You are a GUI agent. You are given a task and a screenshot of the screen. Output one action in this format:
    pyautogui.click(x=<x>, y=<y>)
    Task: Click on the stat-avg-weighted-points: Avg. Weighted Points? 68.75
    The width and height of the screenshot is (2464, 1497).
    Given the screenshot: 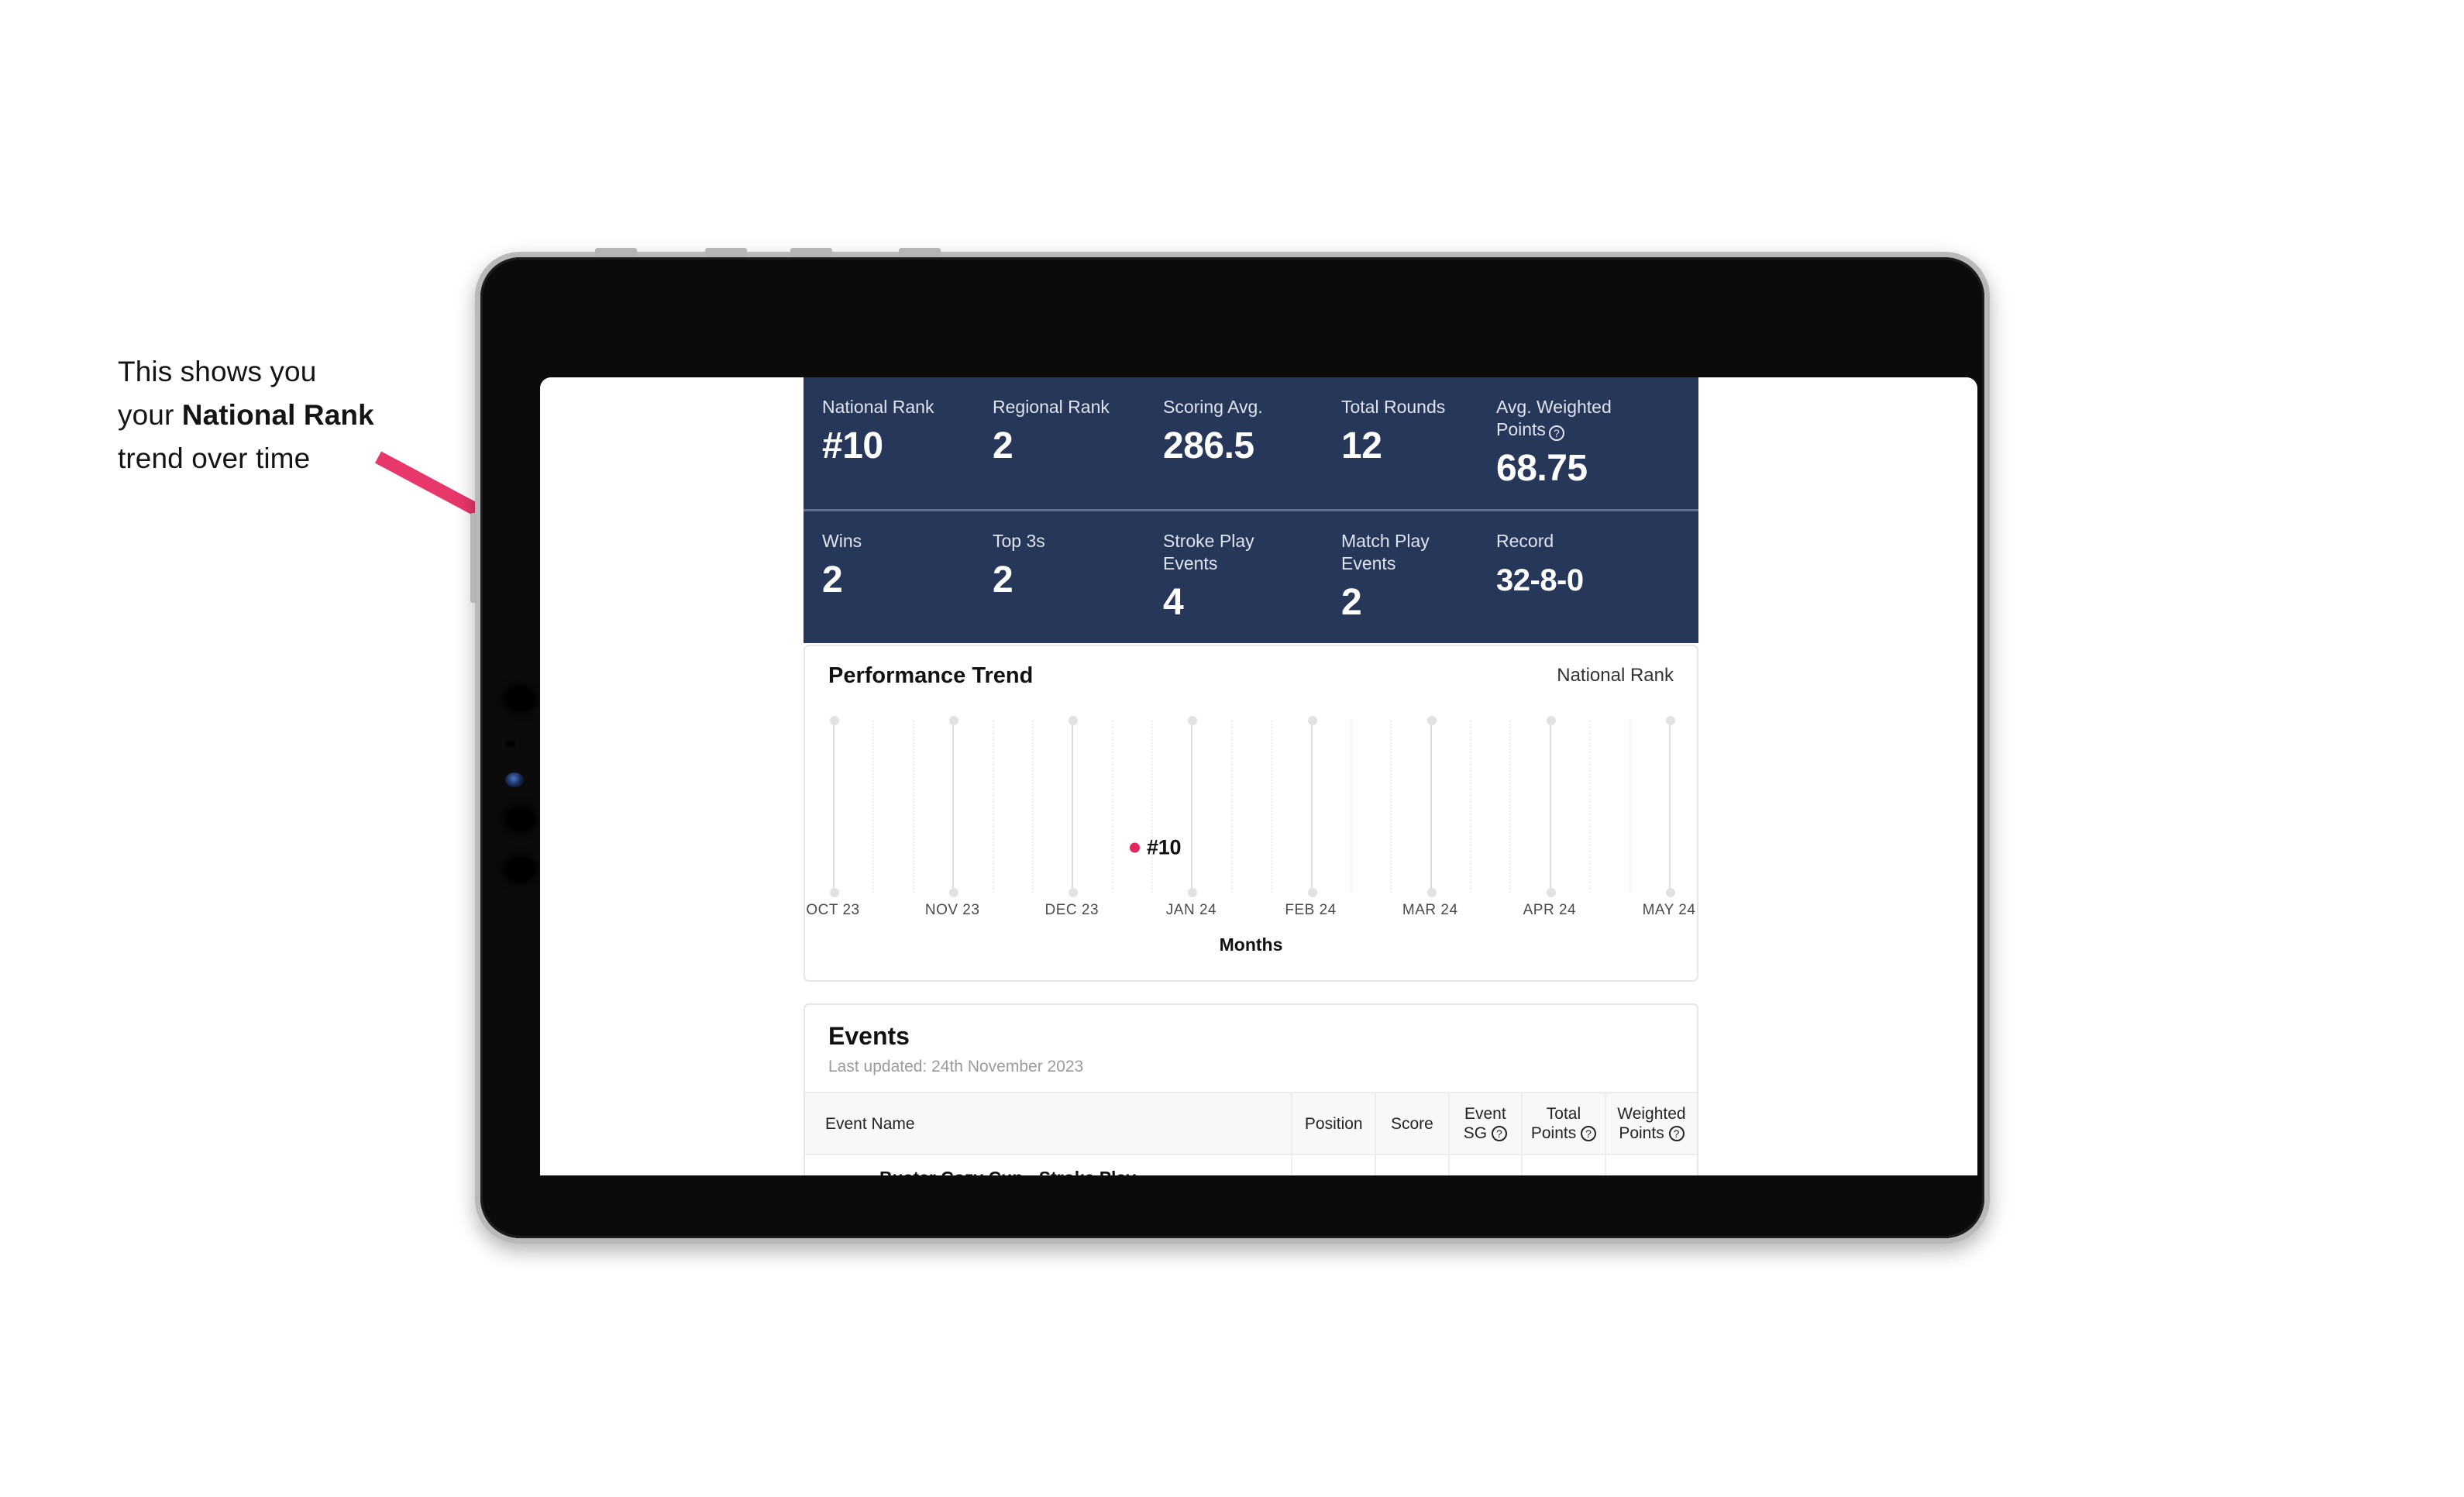 What is the action you would take?
    pyautogui.click(x=1586, y=442)
    